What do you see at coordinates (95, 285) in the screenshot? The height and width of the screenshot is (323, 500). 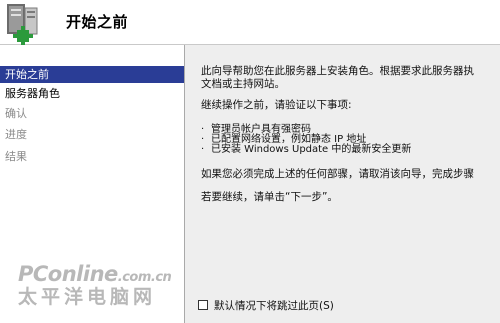 I see `pconline-watermark: PConline.com.cn 太平洋电脑网` at bounding box center [95, 285].